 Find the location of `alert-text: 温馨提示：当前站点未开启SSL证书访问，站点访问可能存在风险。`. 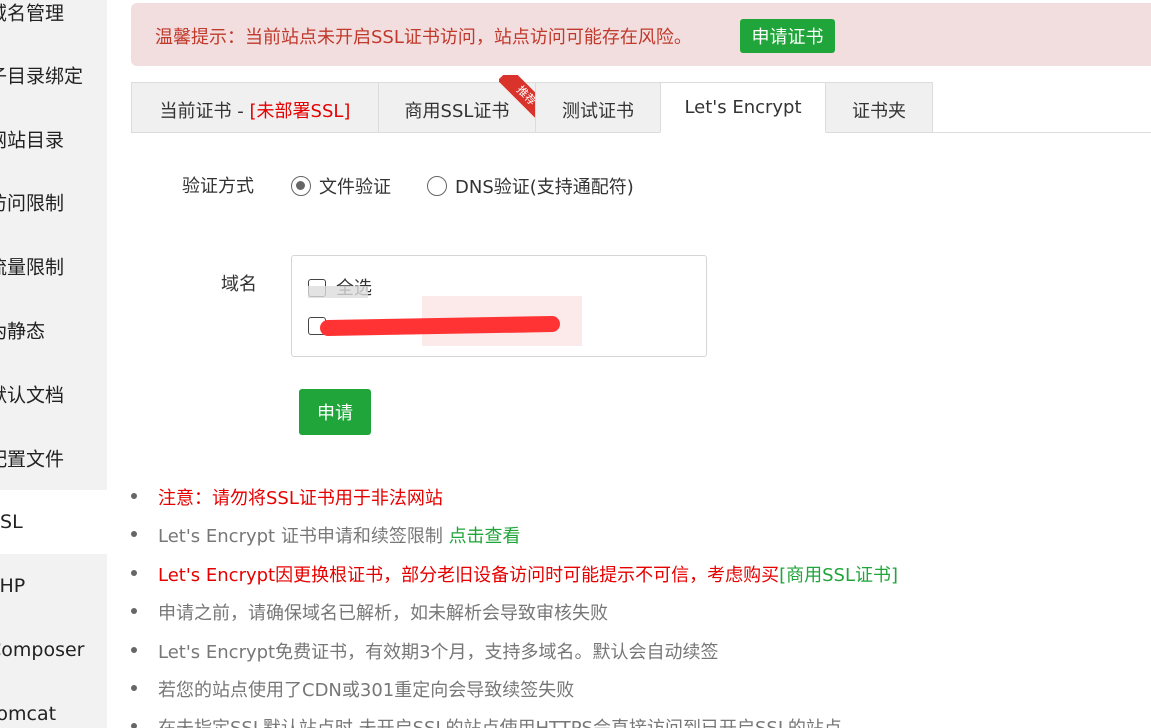

alert-text: 温馨提示：当前站点未开启SSL证书访问，站点访问可能存在风险。 is located at coordinates (423, 37).